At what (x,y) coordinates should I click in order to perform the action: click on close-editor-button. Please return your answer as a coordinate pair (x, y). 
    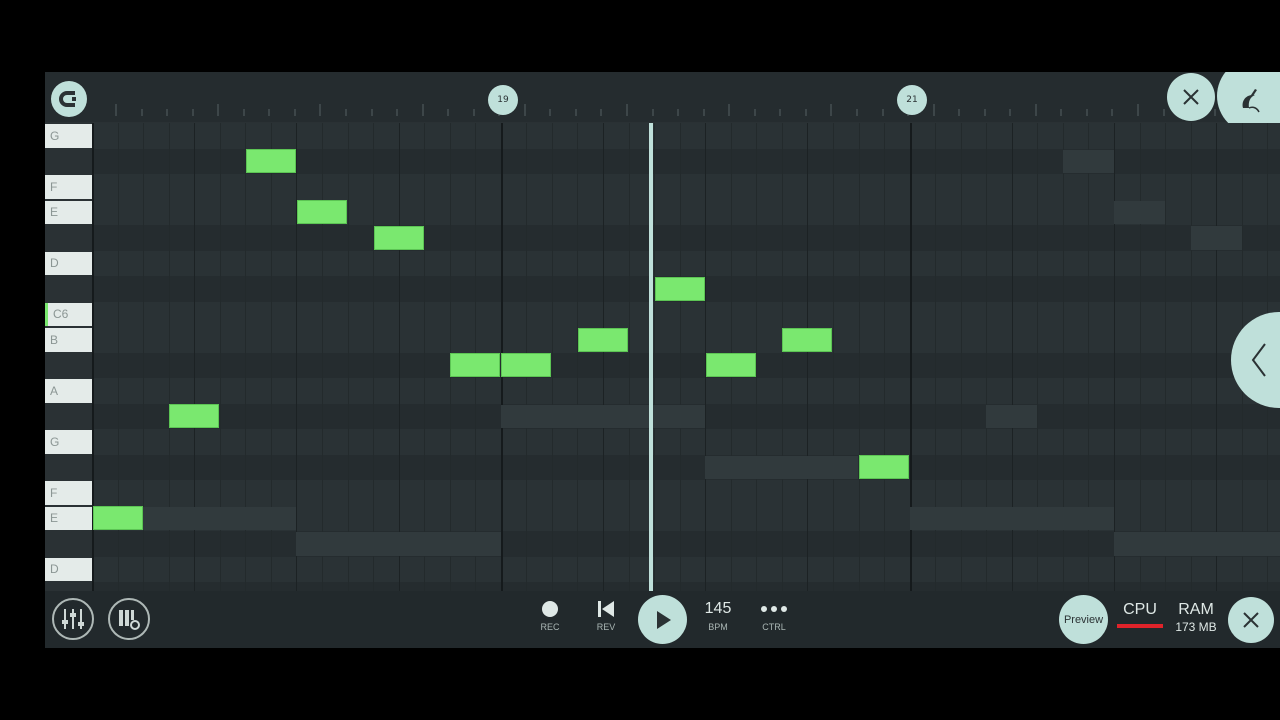
    Looking at the image, I should click on (1191, 97).